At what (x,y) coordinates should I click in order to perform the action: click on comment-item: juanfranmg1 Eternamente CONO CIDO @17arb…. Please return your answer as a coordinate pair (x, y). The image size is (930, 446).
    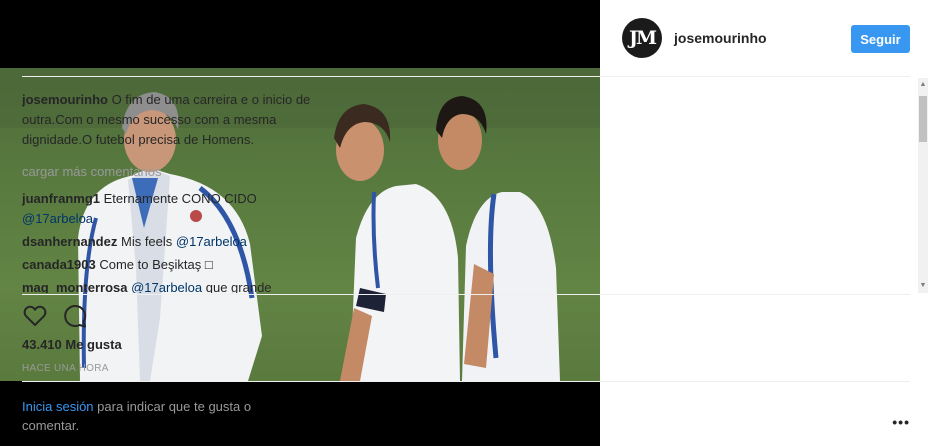
    Looking at the image, I should click on (168, 209).